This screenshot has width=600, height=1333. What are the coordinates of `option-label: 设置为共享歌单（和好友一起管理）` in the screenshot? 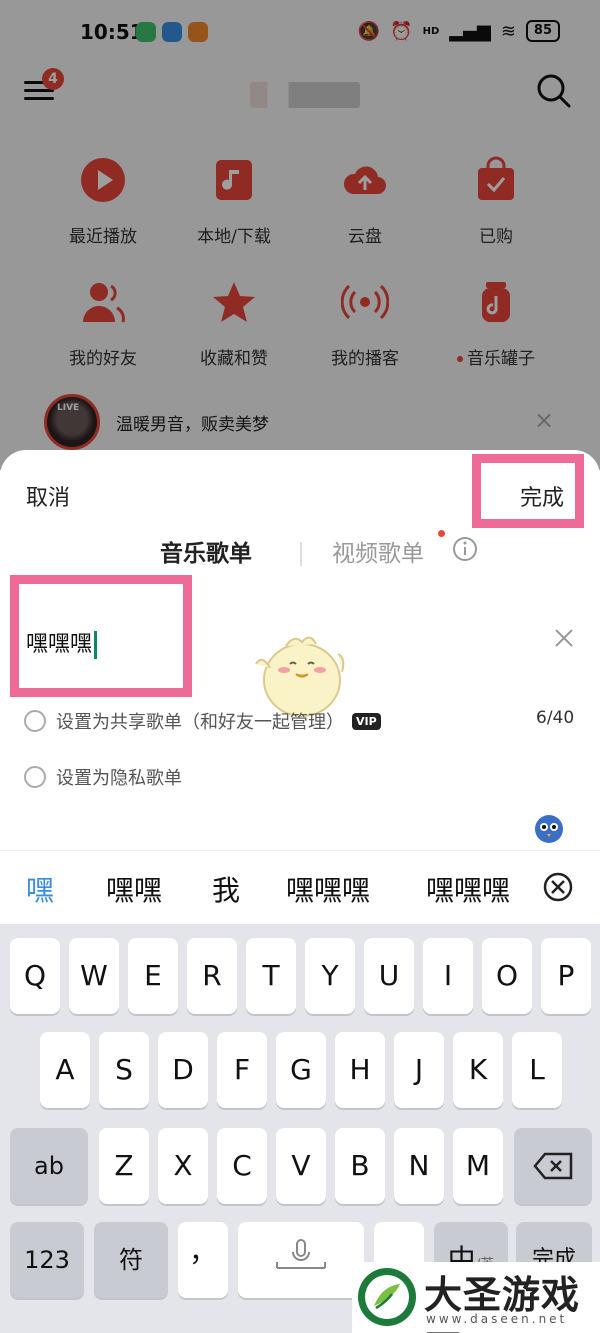 It's located at (200, 722).